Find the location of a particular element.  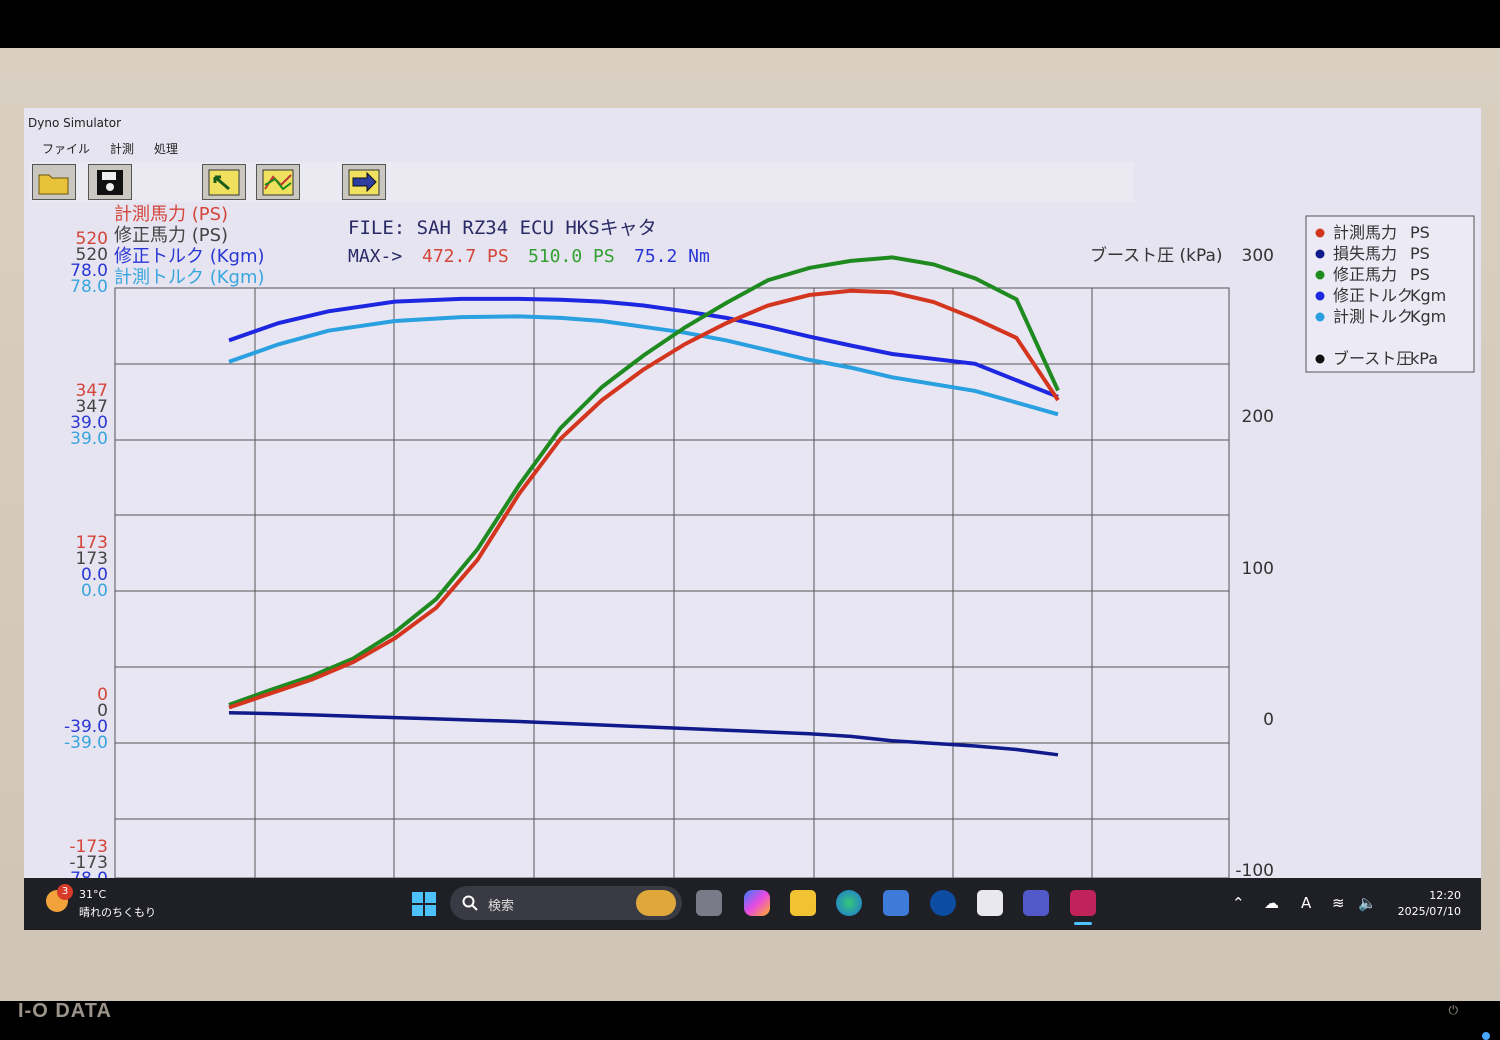

left-axis-tick-label: -39.0 is located at coordinates (86, 743).